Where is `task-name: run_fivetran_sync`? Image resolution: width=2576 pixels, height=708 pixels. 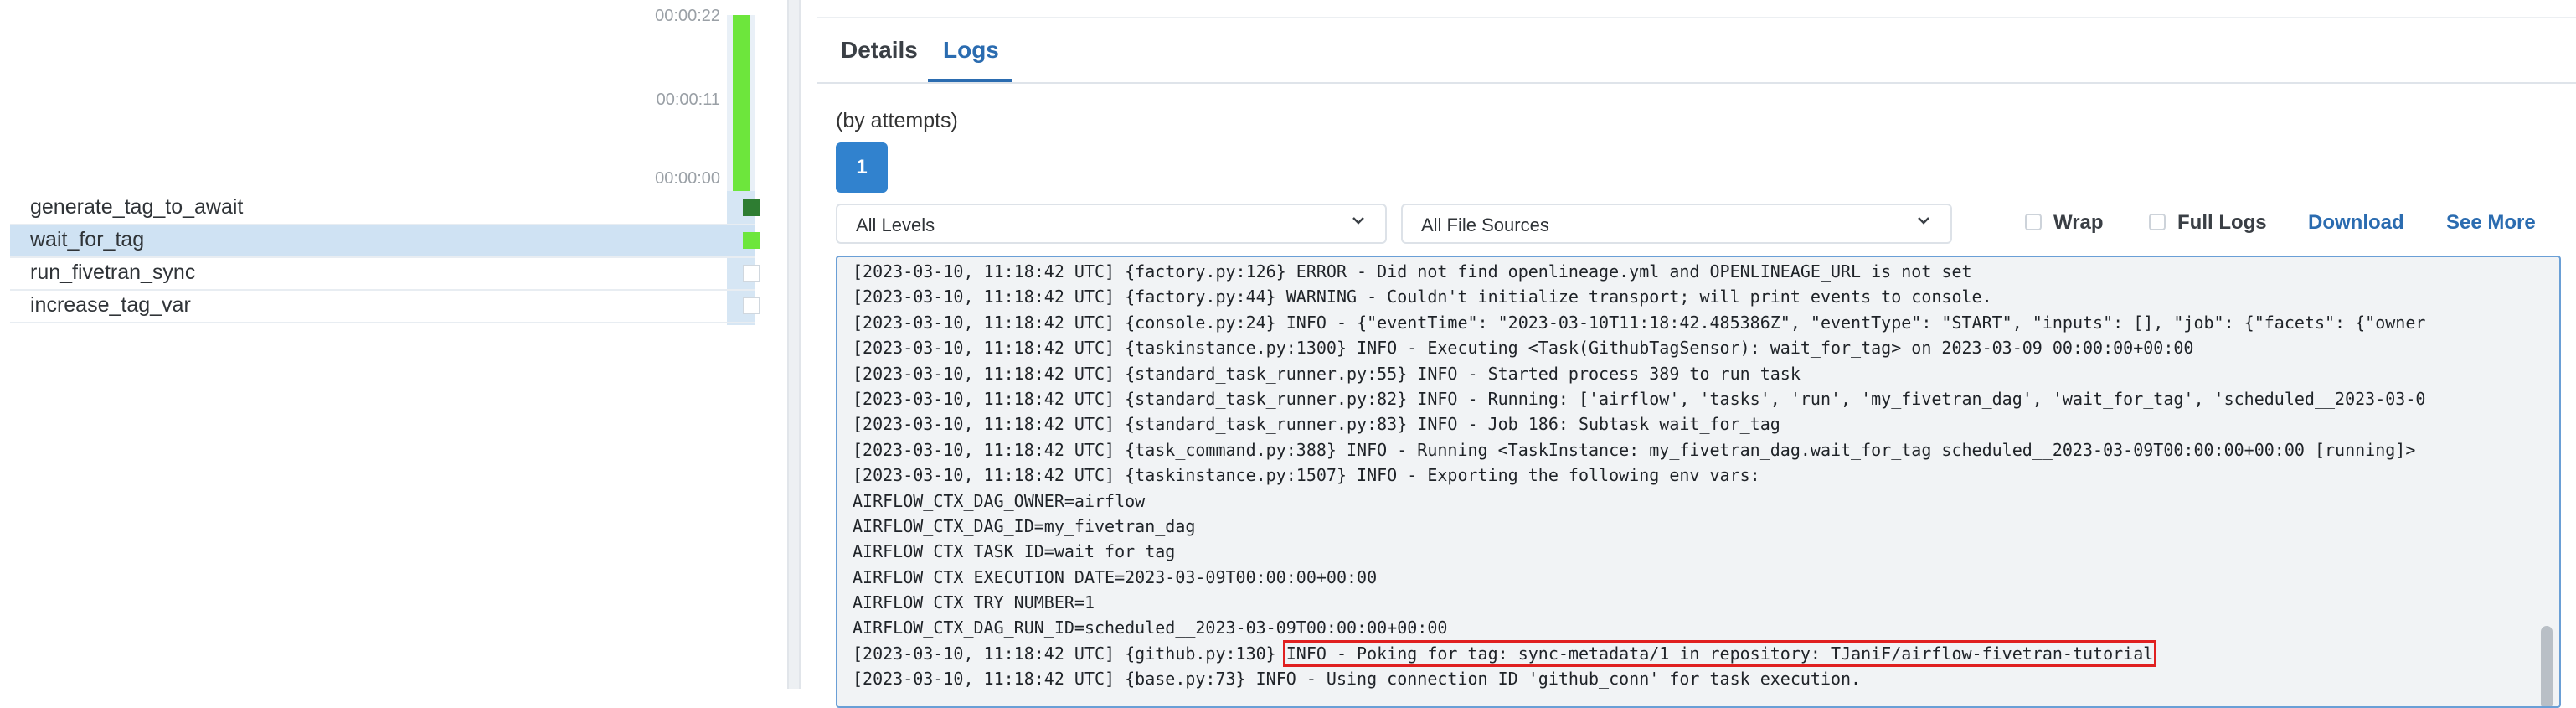 task-name: run_fivetran_sync is located at coordinates (112, 273).